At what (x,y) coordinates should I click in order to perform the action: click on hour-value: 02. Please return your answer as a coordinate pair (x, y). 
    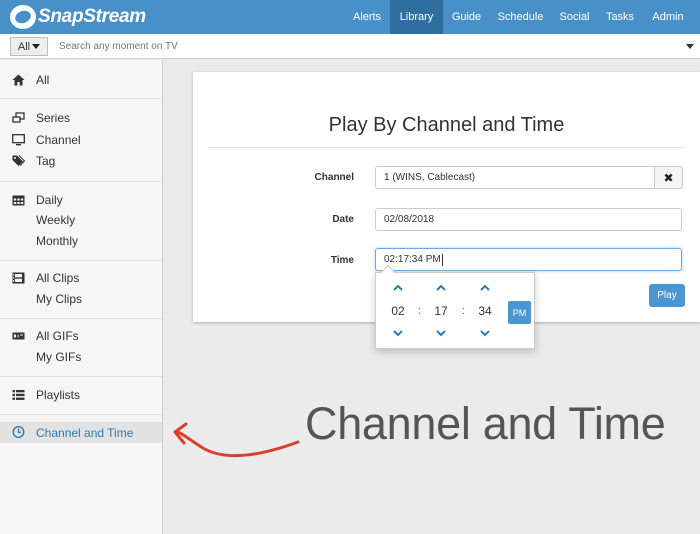
    Looking at the image, I should click on (398, 311).